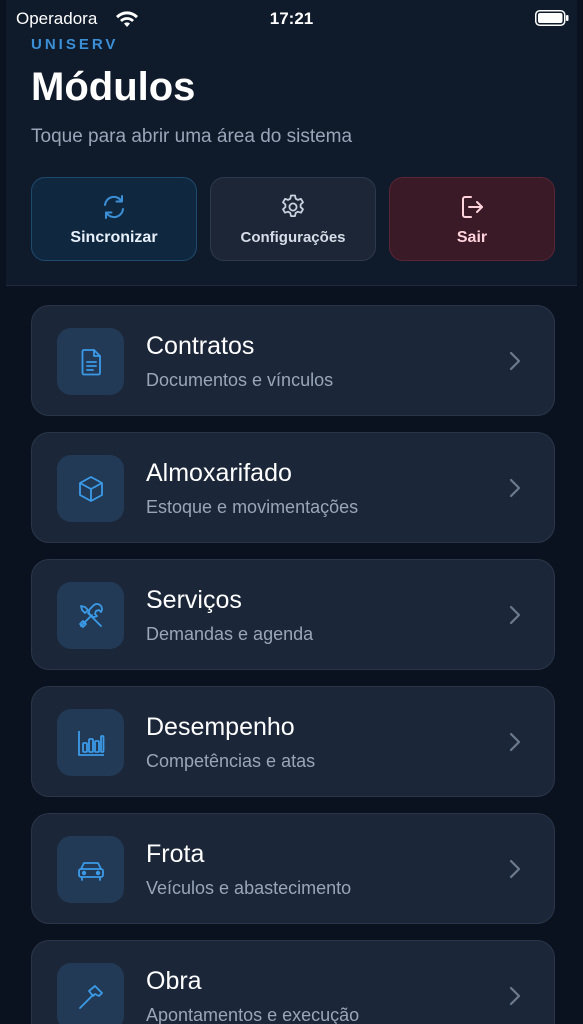 This screenshot has height=1024, width=583. I want to click on car-icon, so click(90, 871).